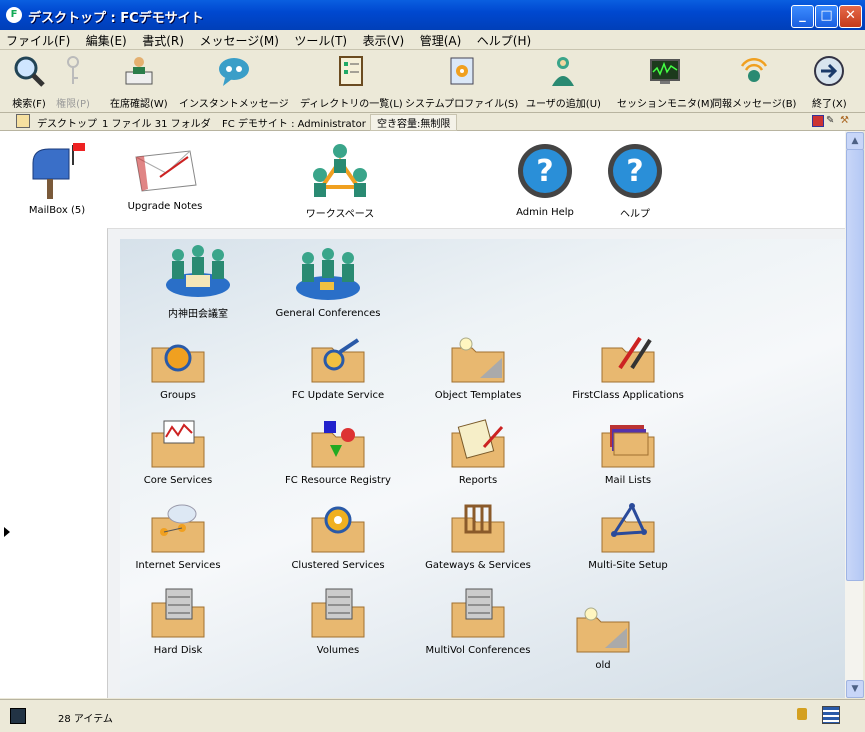  I want to click on multivol-item: MultiVol Conferences, so click(478, 621).